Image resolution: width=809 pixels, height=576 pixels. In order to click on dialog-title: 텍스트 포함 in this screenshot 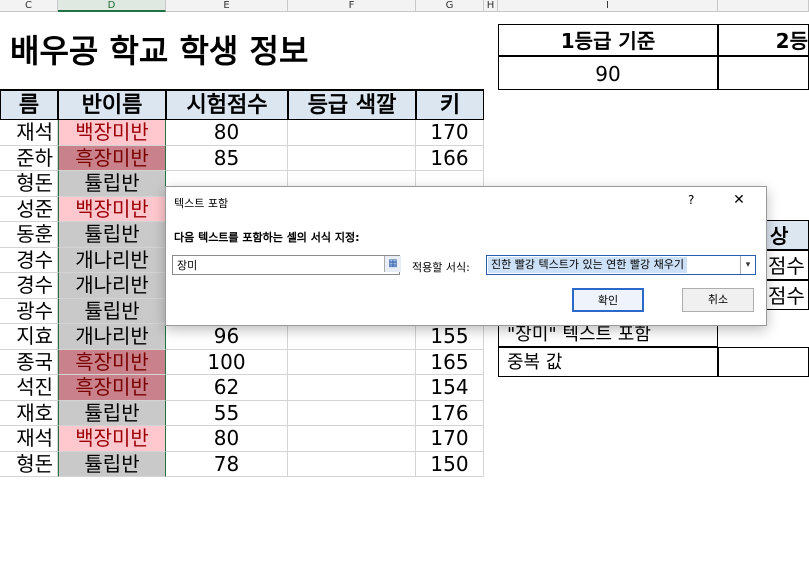, I will do `click(201, 203)`.